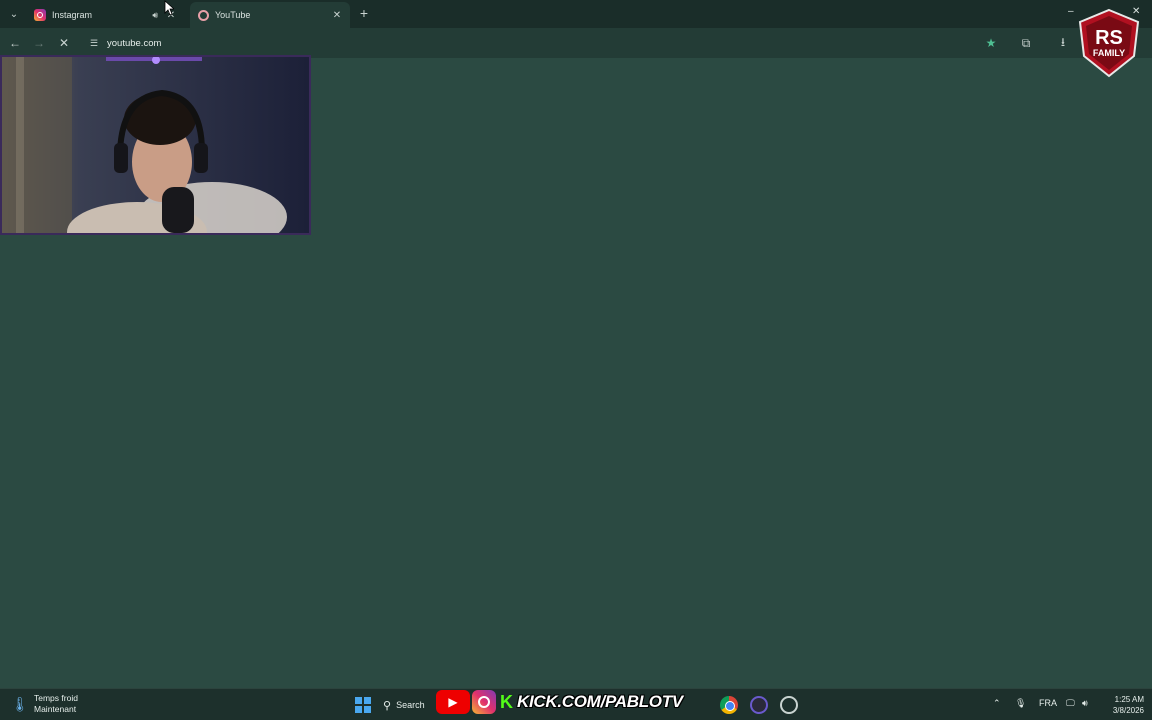 The height and width of the screenshot is (720, 1152). Describe the element at coordinates (55, 709) in the screenshot. I see `weather-subtitle: Maintenant` at that location.